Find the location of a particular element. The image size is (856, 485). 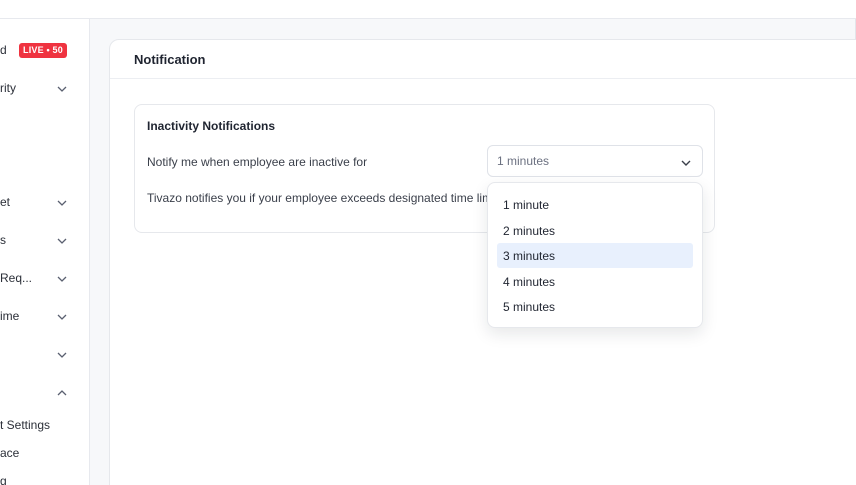

sidebar-item-reports: s is located at coordinates (44, 241).